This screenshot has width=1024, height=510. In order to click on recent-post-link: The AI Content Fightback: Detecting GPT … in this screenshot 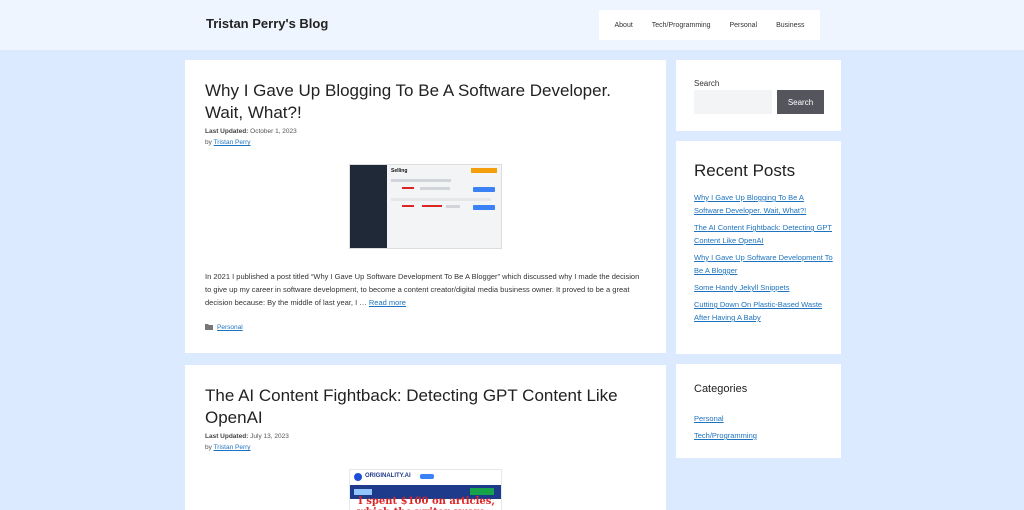, I will do `click(763, 234)`.